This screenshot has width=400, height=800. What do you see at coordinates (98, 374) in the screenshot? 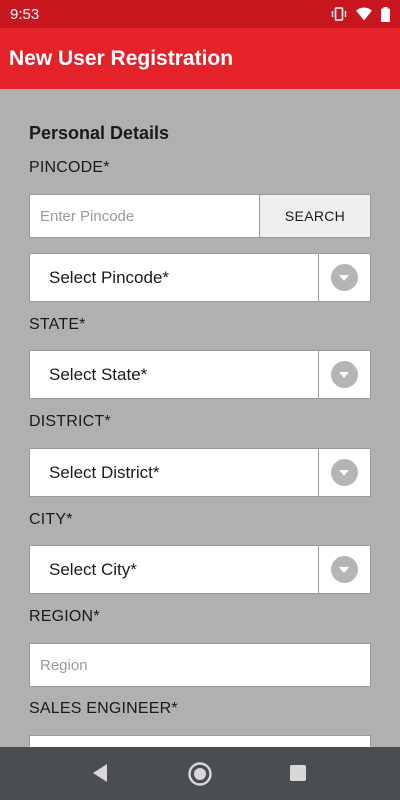
I see `state-select-text: Select State*` at bounding box center [98, 374].